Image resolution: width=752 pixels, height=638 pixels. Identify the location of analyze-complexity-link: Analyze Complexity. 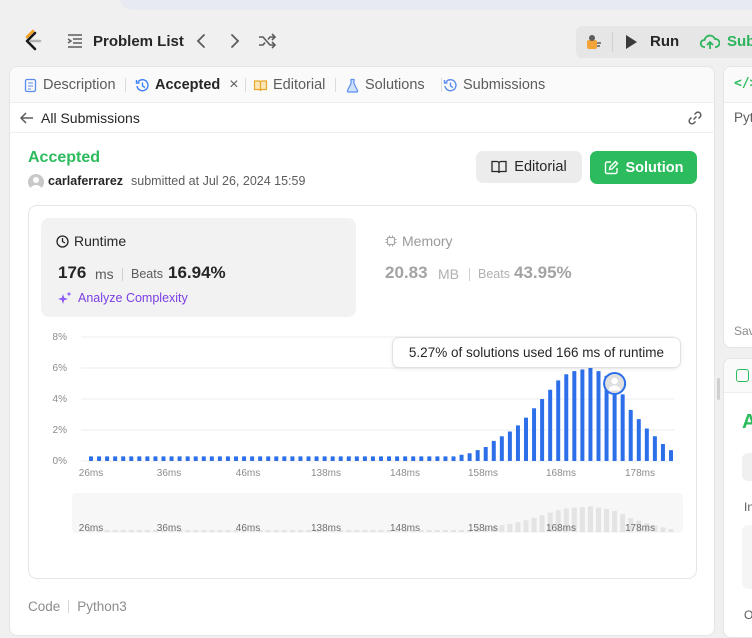
(123, 298).